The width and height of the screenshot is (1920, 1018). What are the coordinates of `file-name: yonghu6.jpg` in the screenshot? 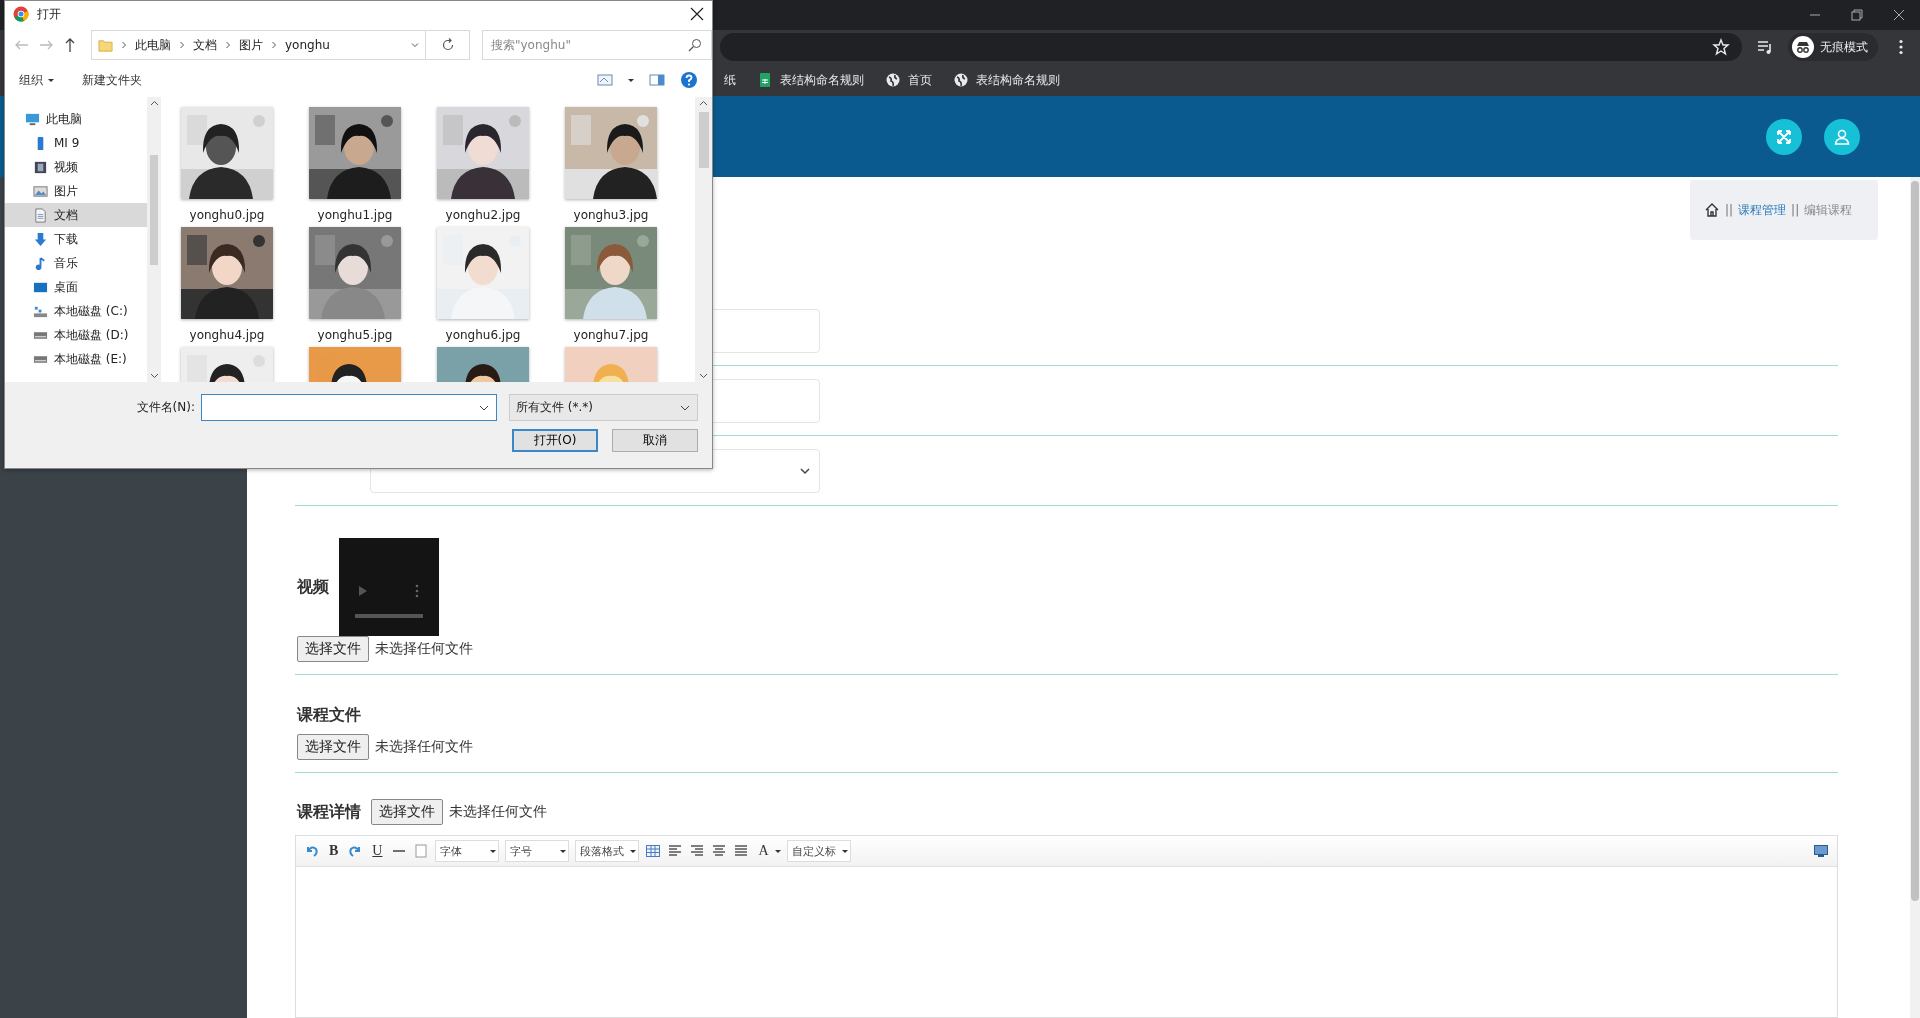 It's located at (483, 335).